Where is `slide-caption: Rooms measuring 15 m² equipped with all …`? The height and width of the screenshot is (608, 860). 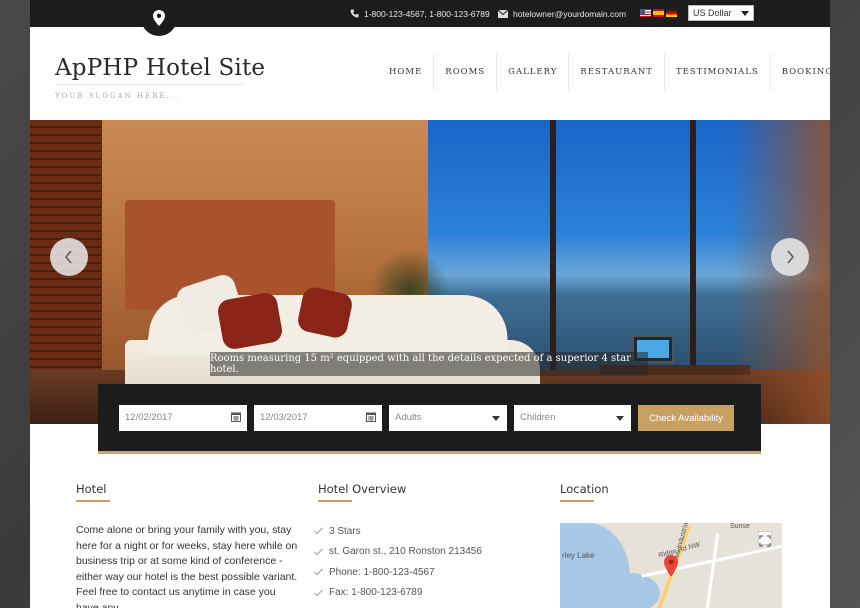
slide-caption: Rooms measuring 15 m² equipped with all … is located at coordinates (429, 364).